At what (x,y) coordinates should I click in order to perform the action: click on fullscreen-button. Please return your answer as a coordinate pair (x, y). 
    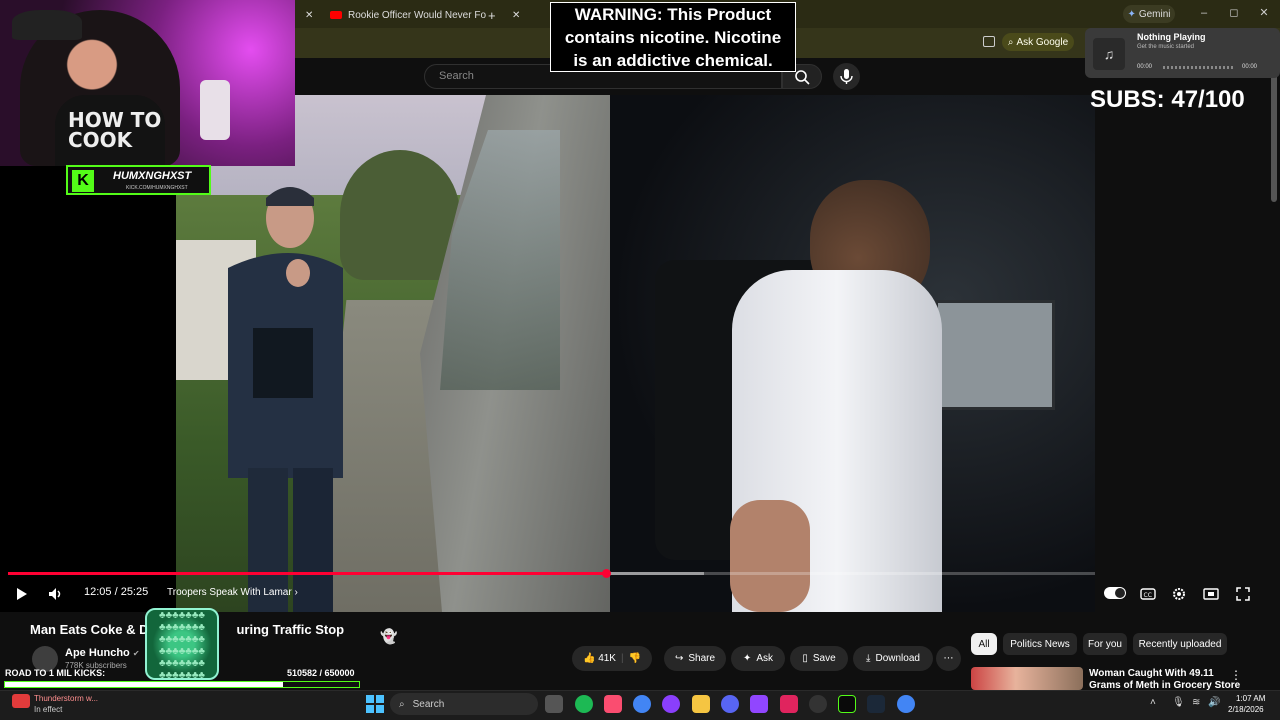
    Looking at the image, I should click on (1243, 594).